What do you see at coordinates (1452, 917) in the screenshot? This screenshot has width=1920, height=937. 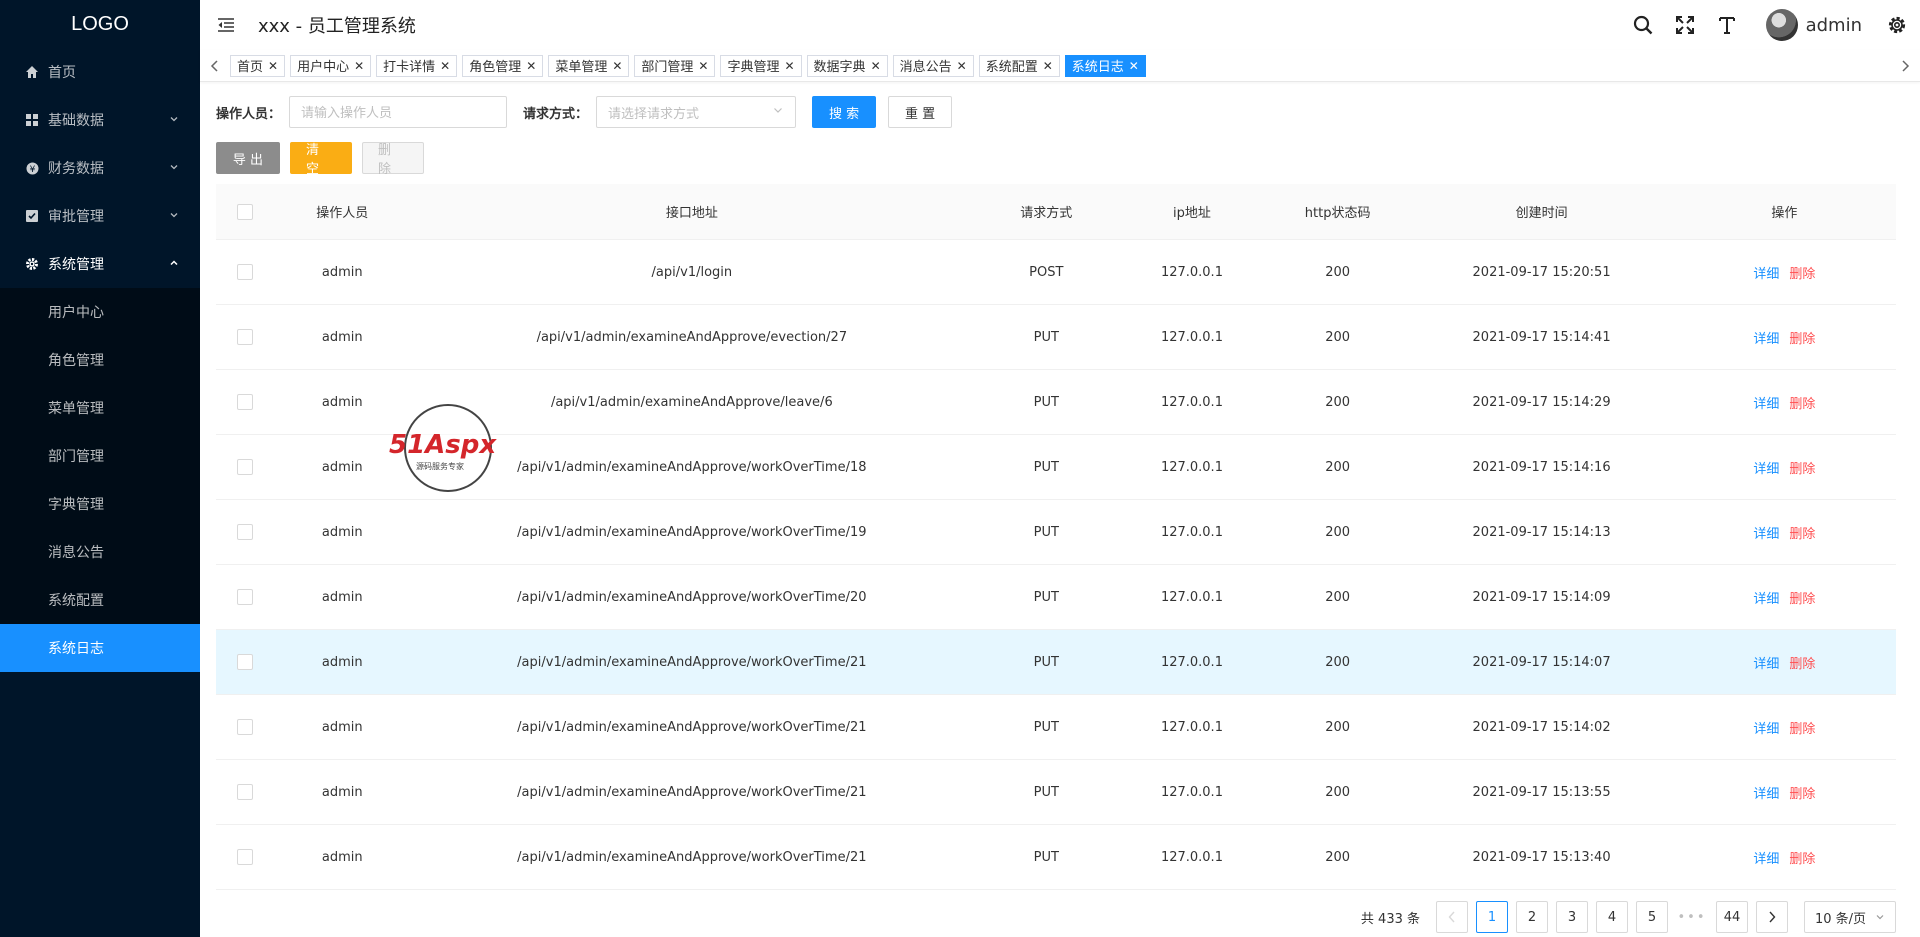 I see `prev-page-button` at bounding box center [1452, 917].